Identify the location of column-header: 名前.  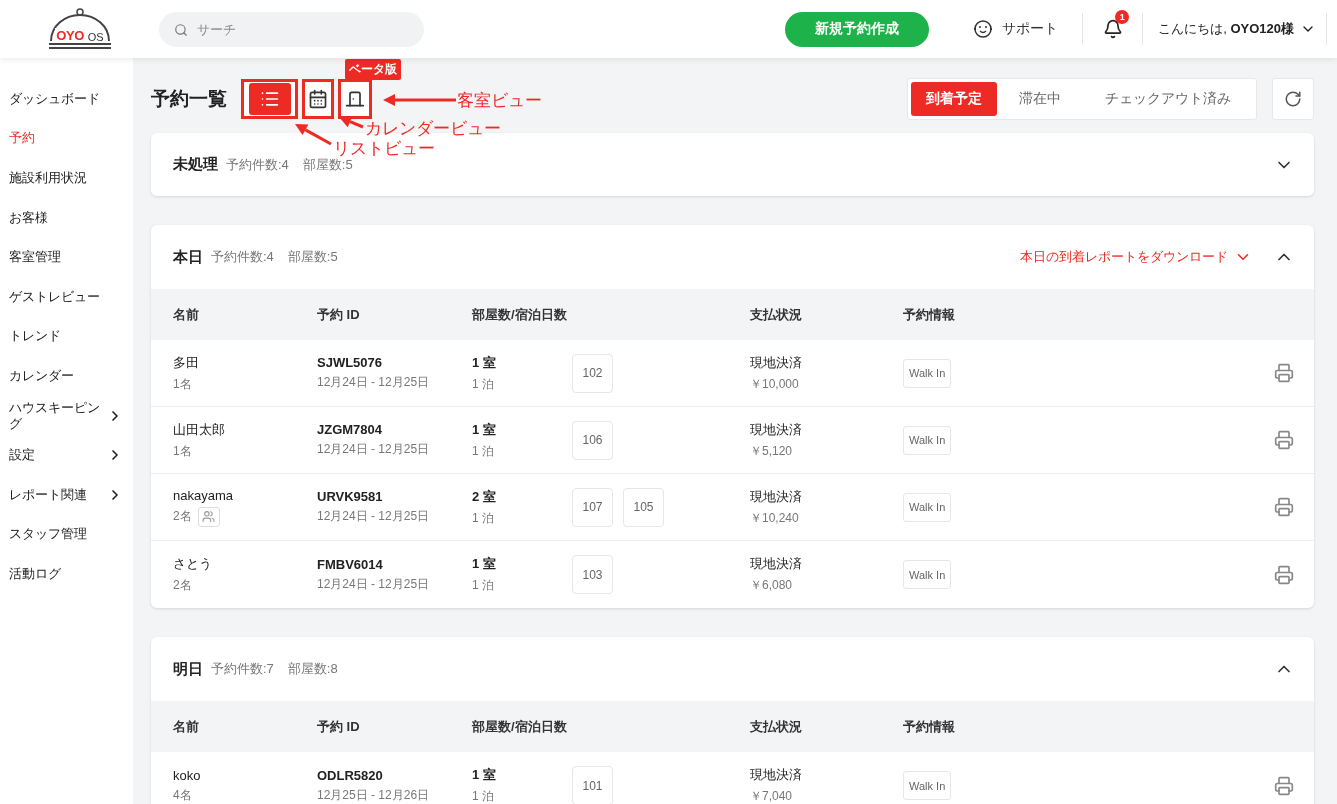
(186, 314).